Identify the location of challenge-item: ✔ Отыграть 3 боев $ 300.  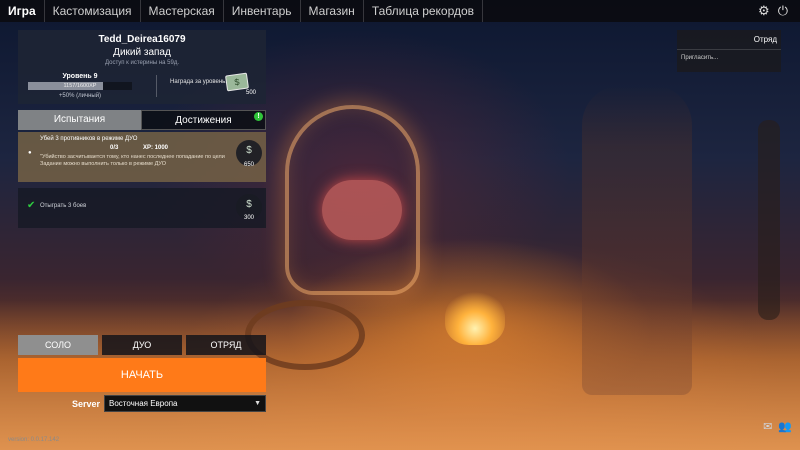
(142, 208).